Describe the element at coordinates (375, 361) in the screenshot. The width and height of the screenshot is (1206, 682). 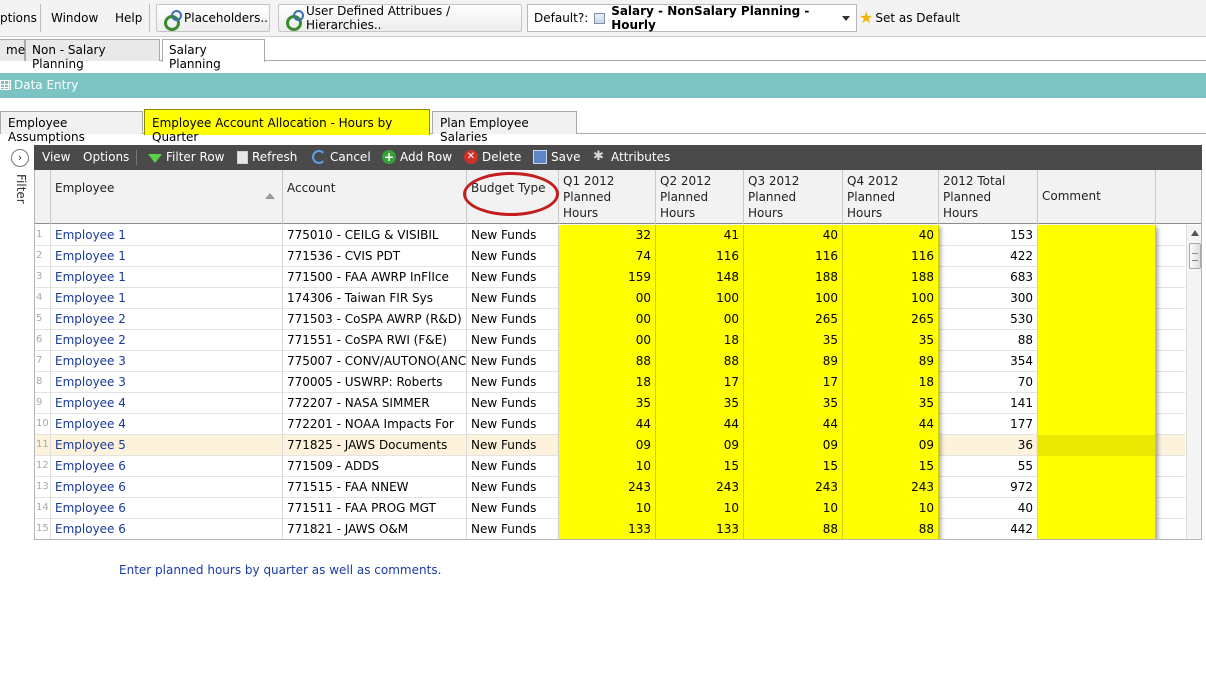
I see `account-cell: 775007 - CONV/AUTONO(ANC)` at that location.